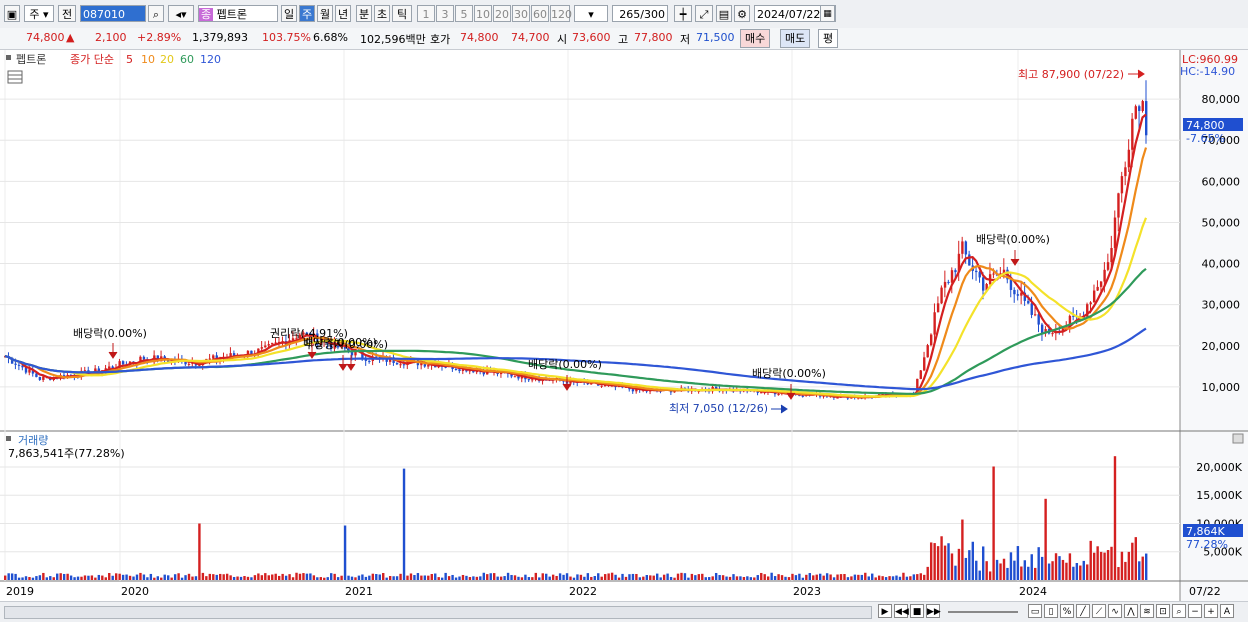 The width and height of the screenshot is (1248, 622). I want to click on crosshair-icon: ⤢, so click(704, 13).